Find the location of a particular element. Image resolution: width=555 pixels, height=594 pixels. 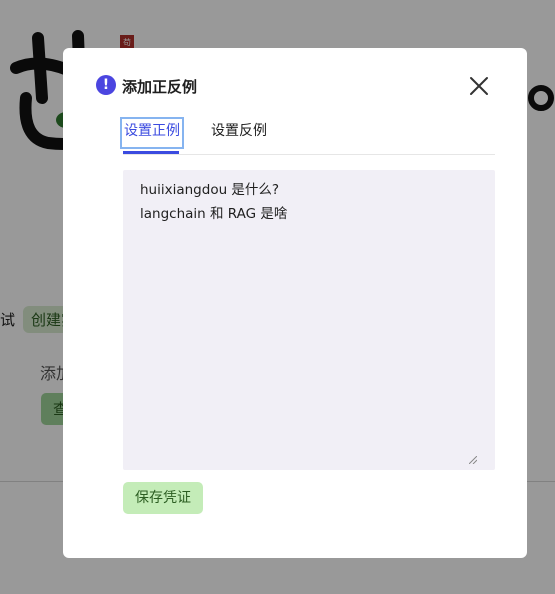

exclamation-icon: ! is located at coordinates (106, 84).